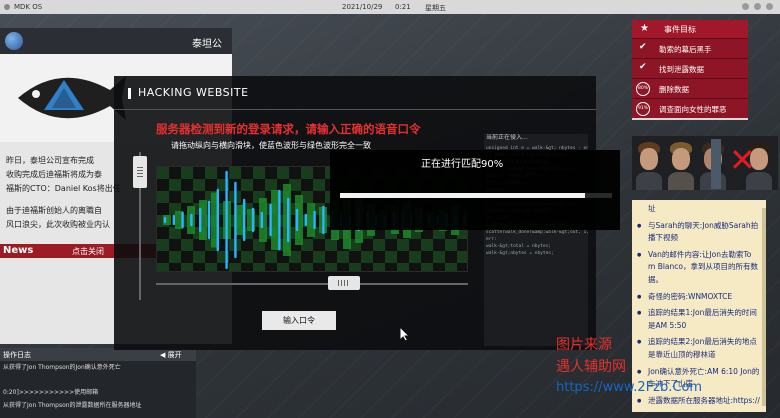  I want to click on note-line: 据。, so click(655, 279).